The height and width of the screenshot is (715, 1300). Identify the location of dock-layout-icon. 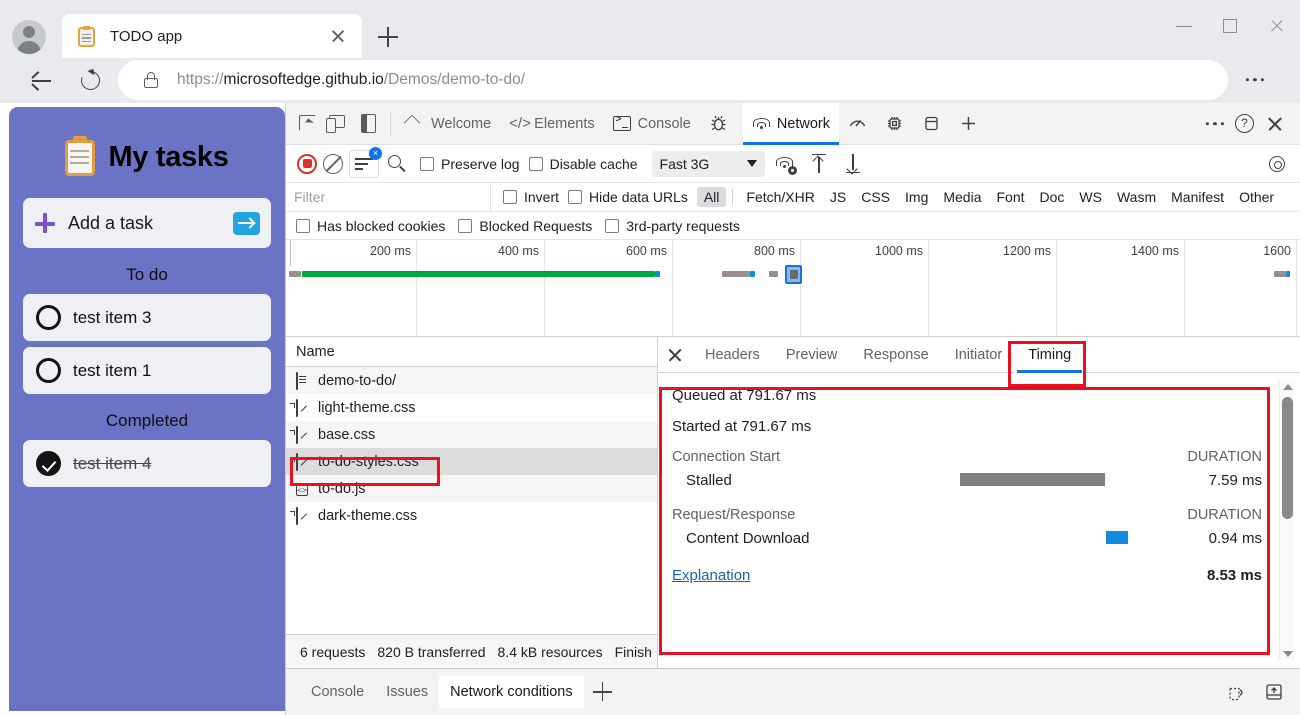
(369, 124).